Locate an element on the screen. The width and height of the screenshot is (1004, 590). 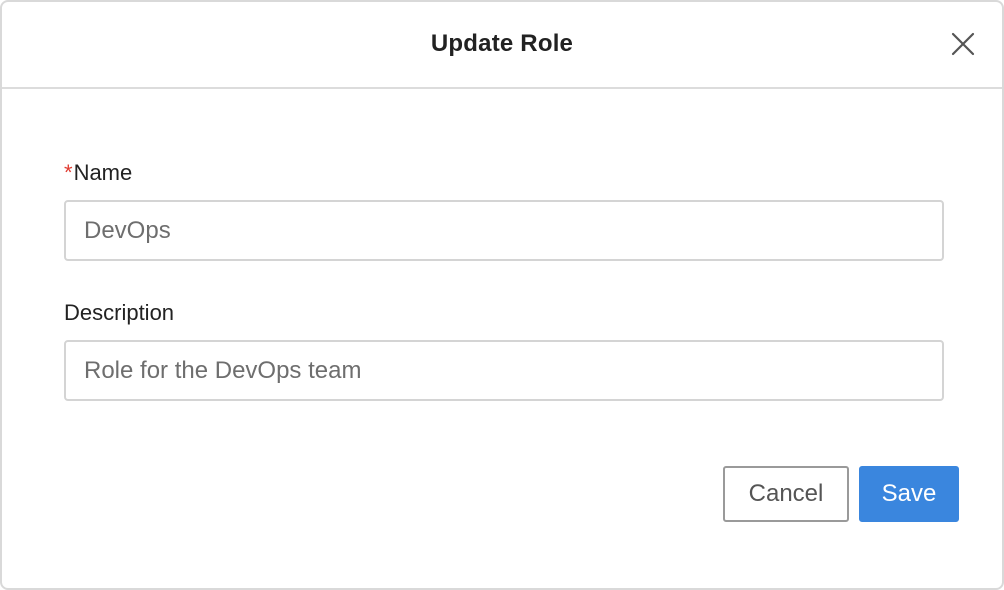
name-label-text: Name is located at coordinates (103, 172).